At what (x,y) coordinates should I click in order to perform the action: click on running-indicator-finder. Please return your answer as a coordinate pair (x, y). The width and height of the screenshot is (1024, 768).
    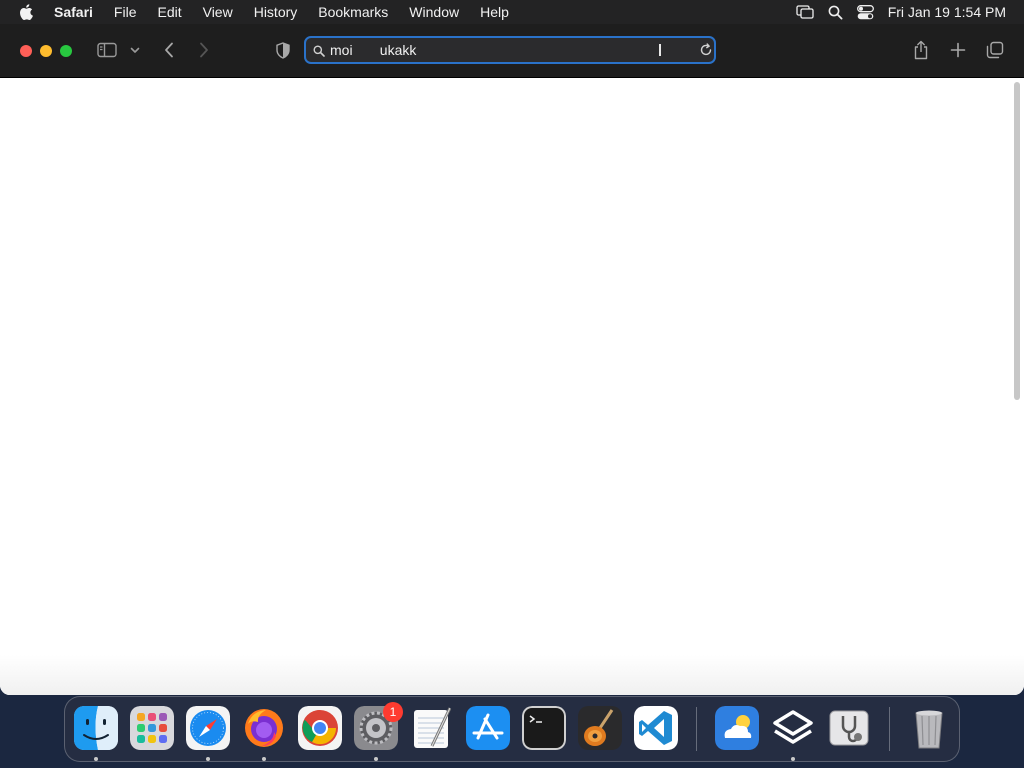
    Looking at the image, I should click on (96, 759).